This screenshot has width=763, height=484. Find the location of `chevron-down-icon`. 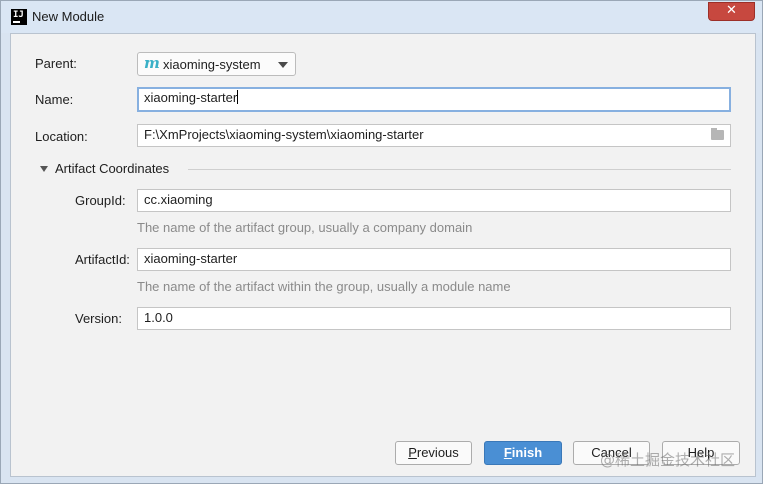

chevron-down-icon is located at coordinates (283, 65).